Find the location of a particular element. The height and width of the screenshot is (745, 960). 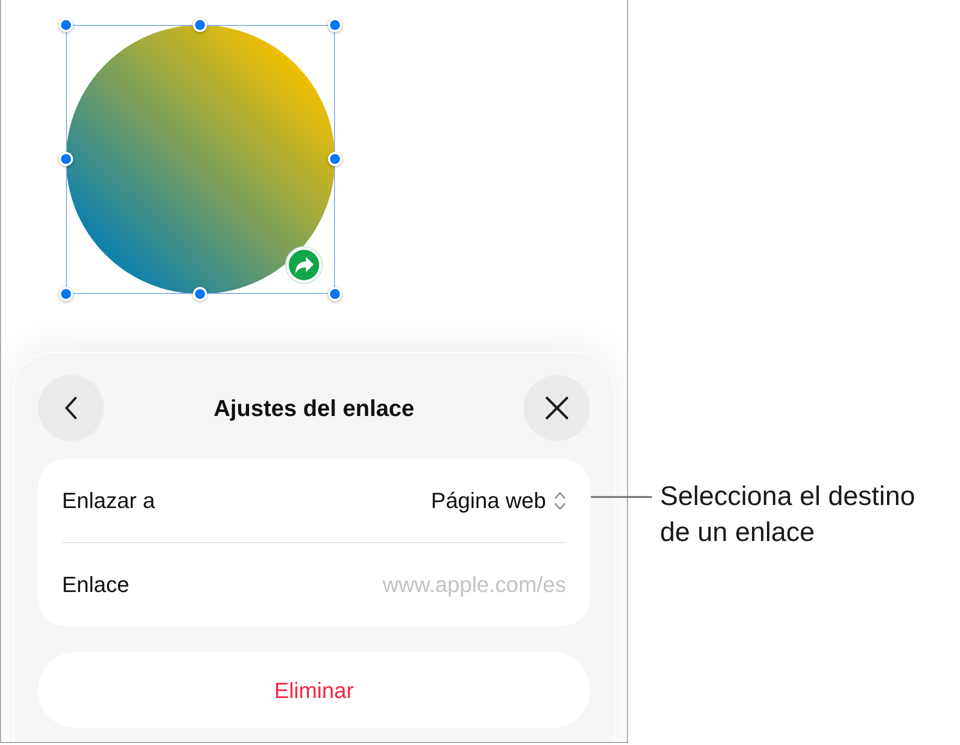

chevron-left-icon is located at coordinates (71, 408).